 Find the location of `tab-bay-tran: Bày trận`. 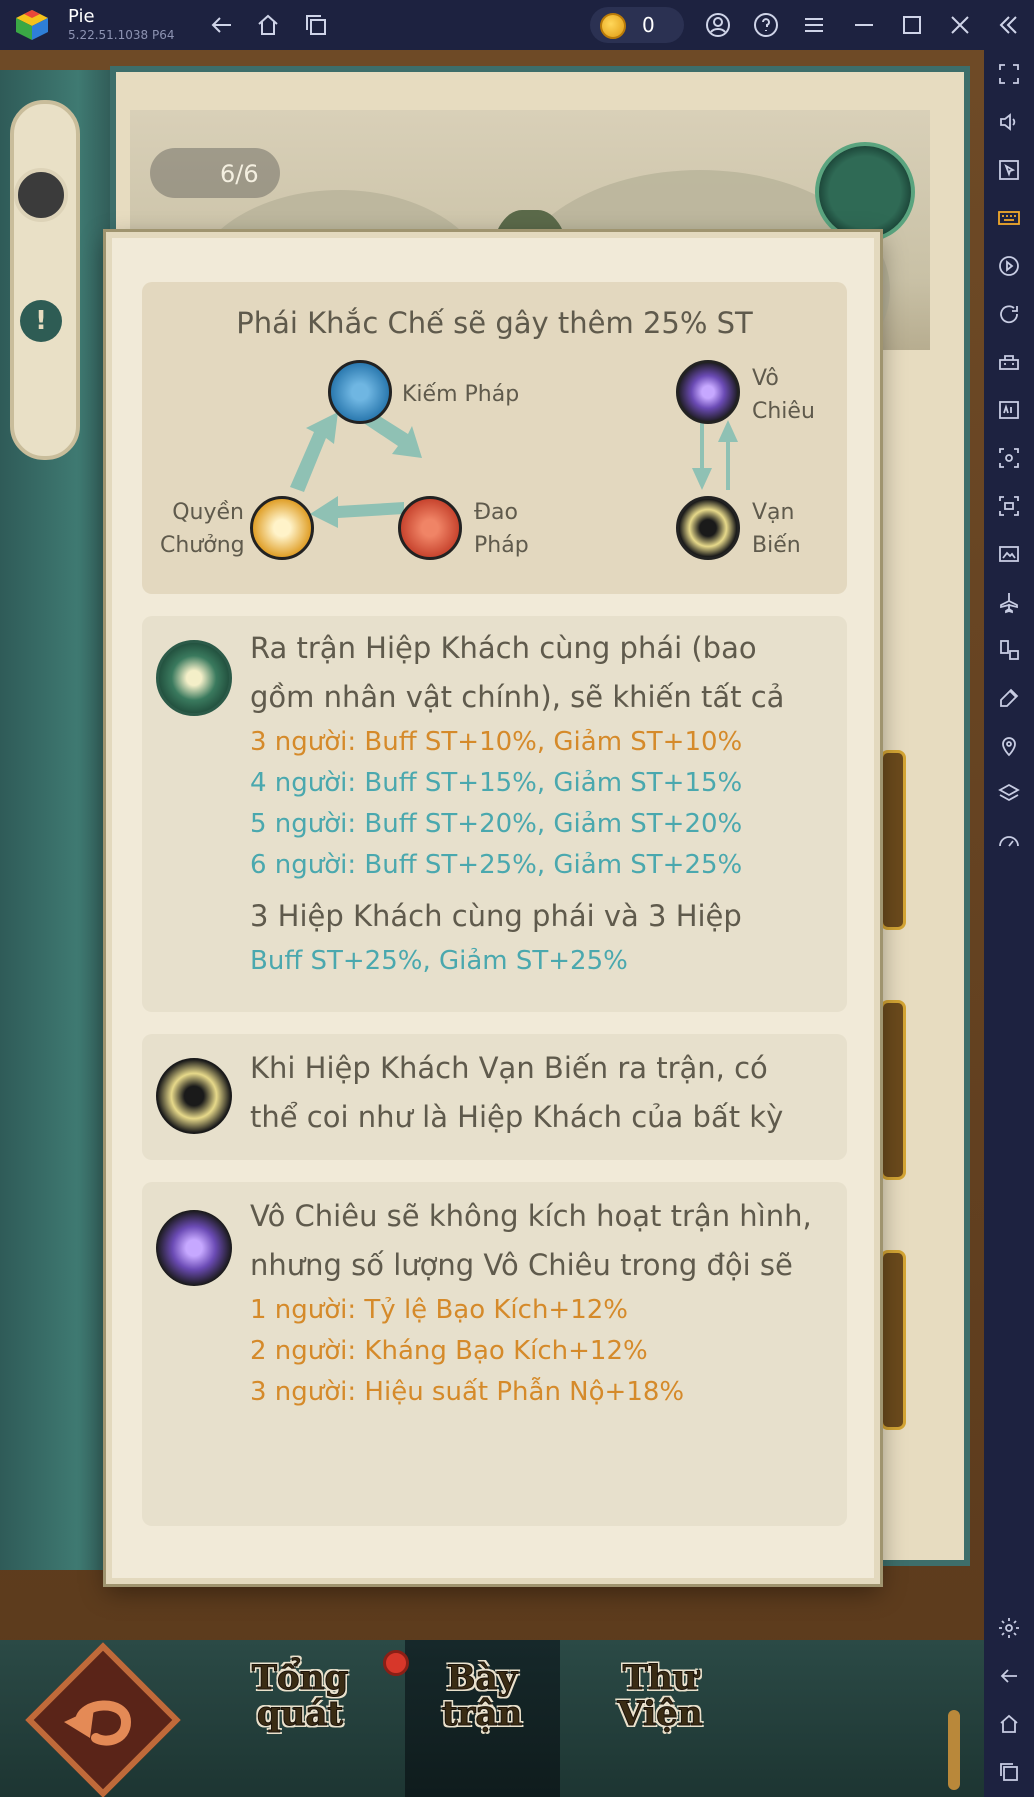

tab-bay-tran: Bày trận is located at coordinates (482, 1710).